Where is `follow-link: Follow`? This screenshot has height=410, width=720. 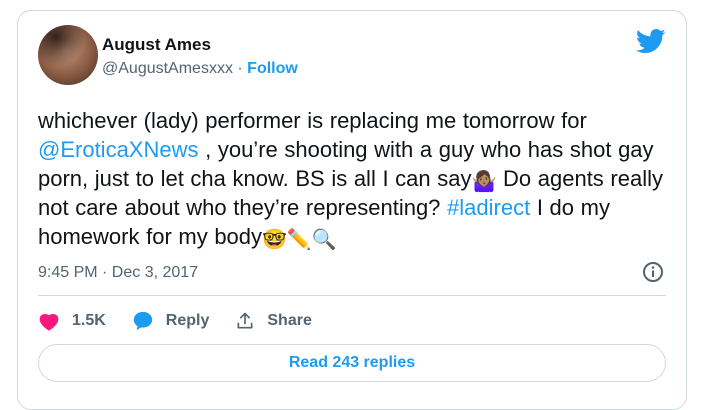 follow-link: Follow is located at coordinates (272, 68).